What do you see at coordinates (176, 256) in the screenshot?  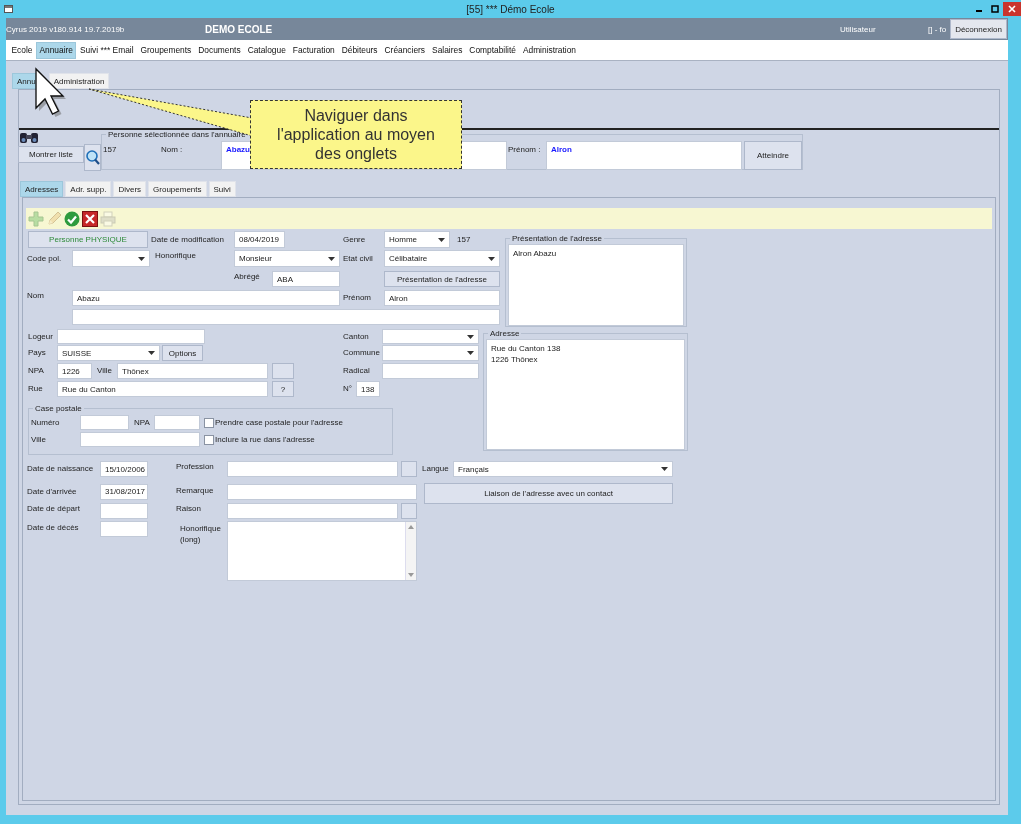 I see `field-label: Honorifique` at bounding box center [176, 256].